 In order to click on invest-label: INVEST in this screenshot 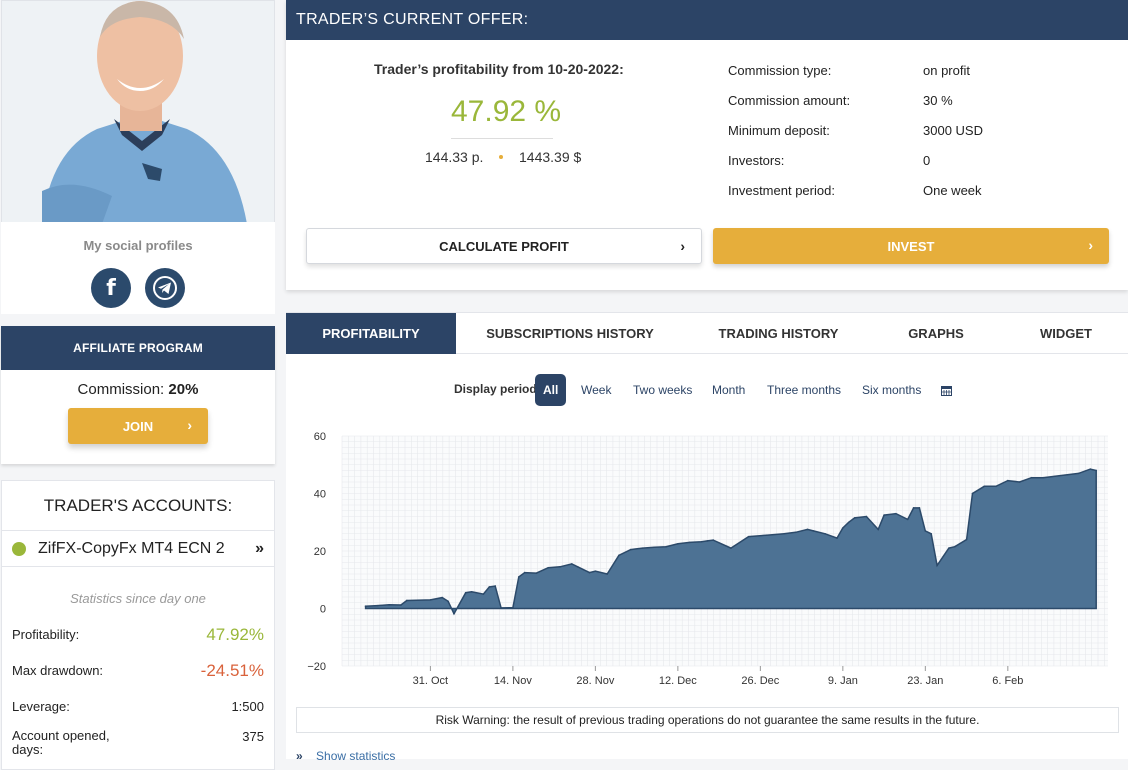, I will do `click(911, 246)`.